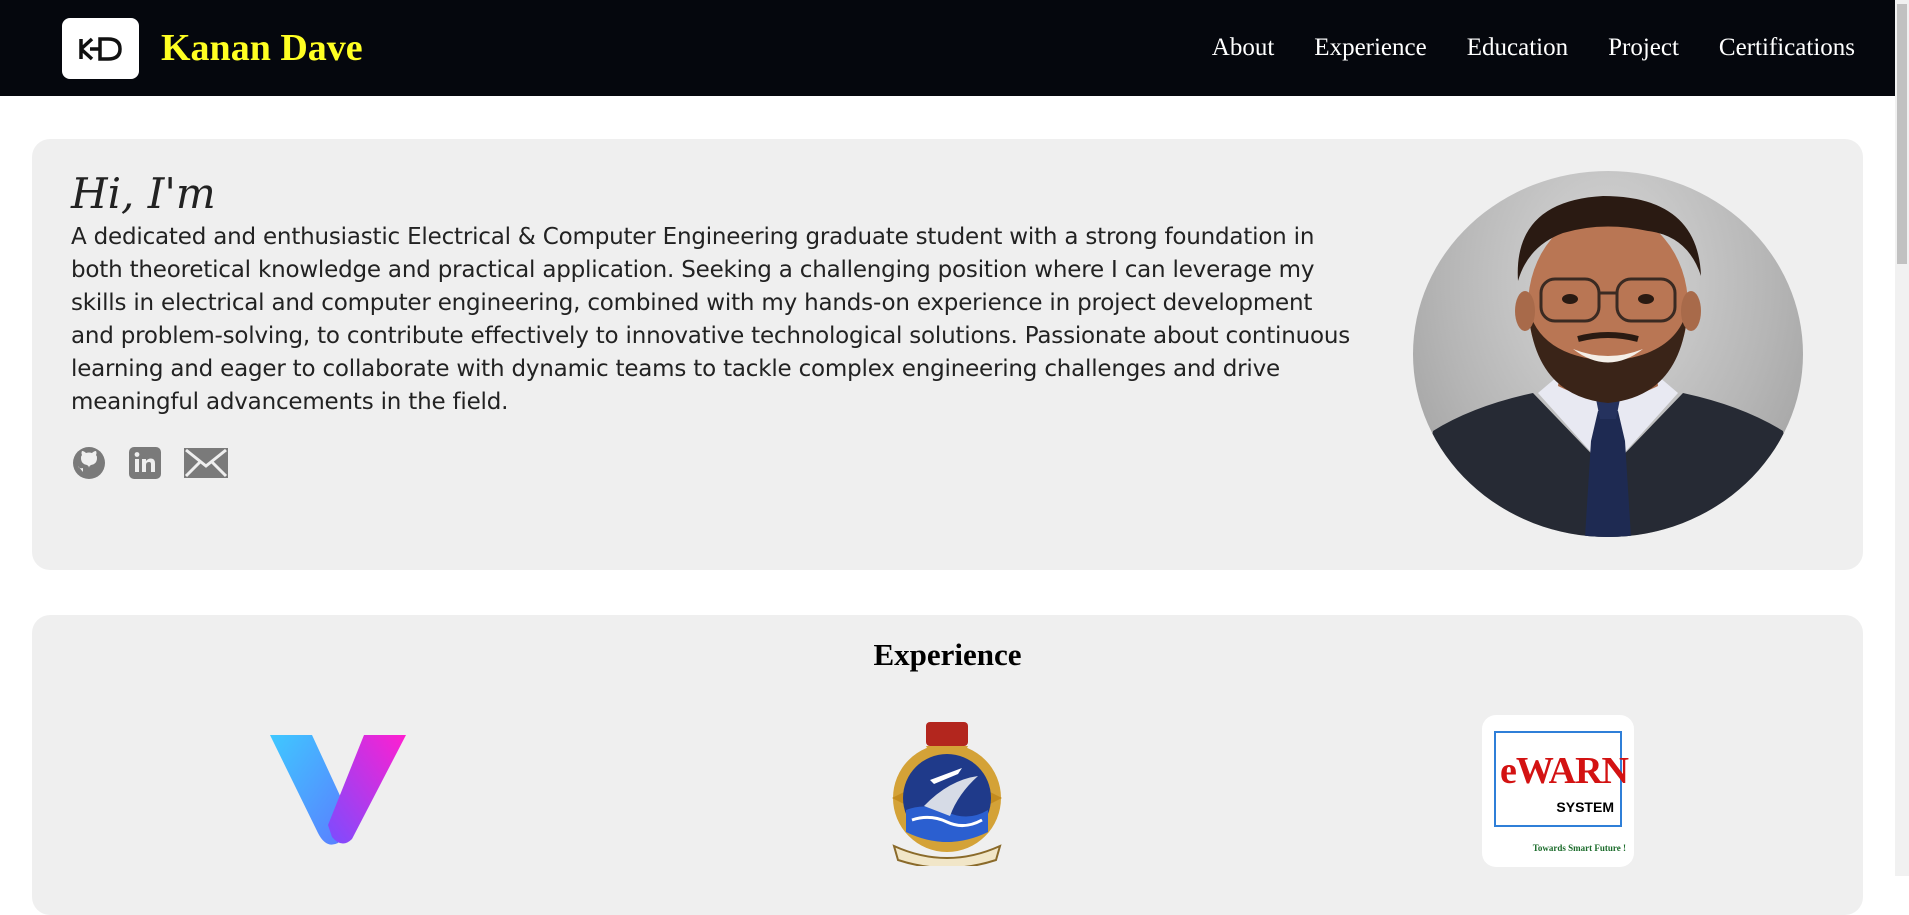 The height and width of the screenshot is (915, 1909). Describe the element at coordinates (89, 463) in the screenshot. I see `github-icon` at that location.